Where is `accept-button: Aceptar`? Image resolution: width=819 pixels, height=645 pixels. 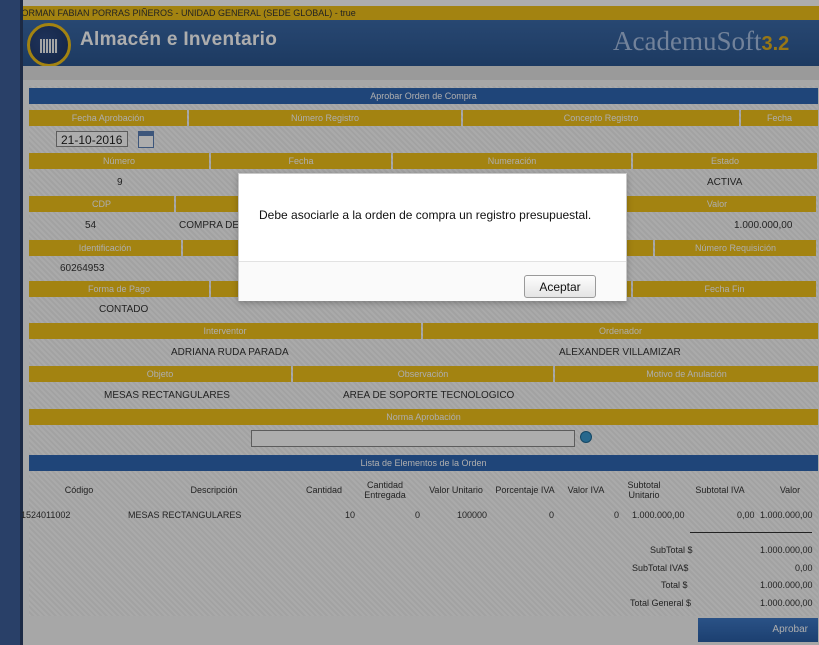
accept-button: Aceptar is located at coordinates (560, 286).